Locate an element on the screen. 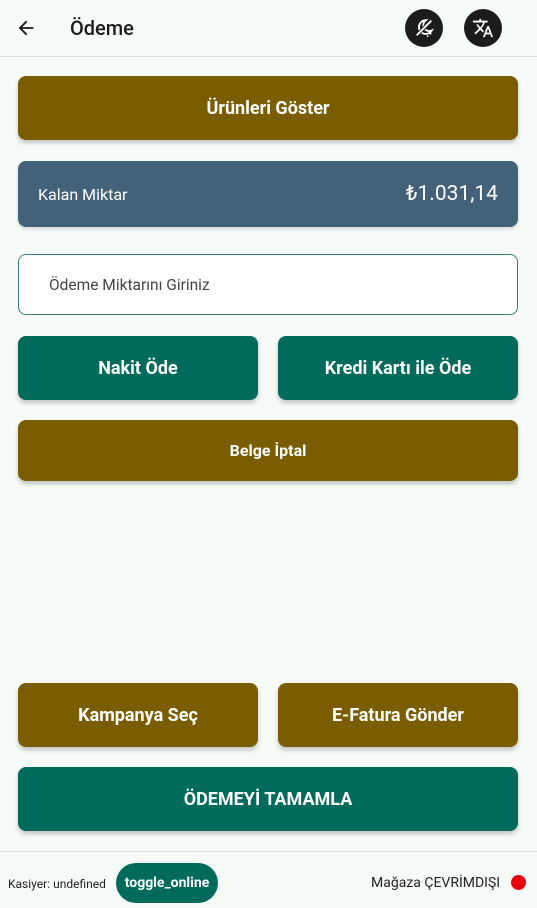 Image resolution: width=537 pixels, height=908 pixels. theme-toggle-button is located at coordinates (424, 28).